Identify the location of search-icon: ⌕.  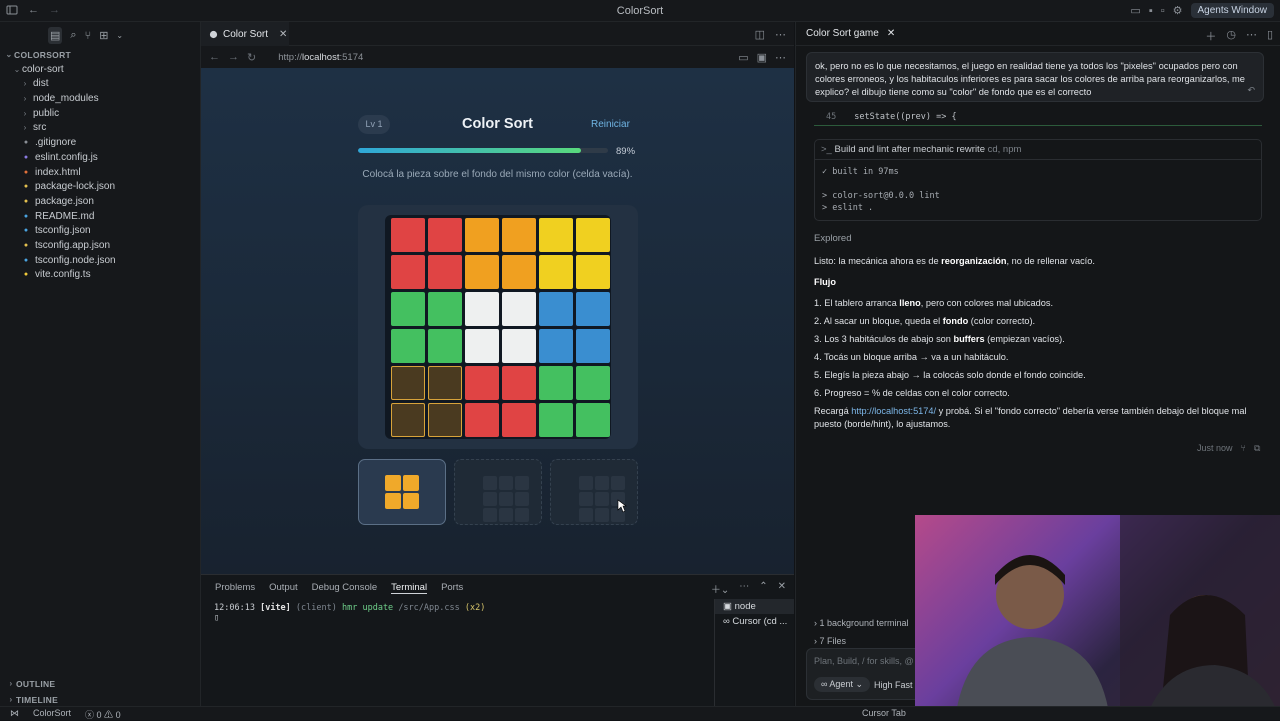
(73, 35).